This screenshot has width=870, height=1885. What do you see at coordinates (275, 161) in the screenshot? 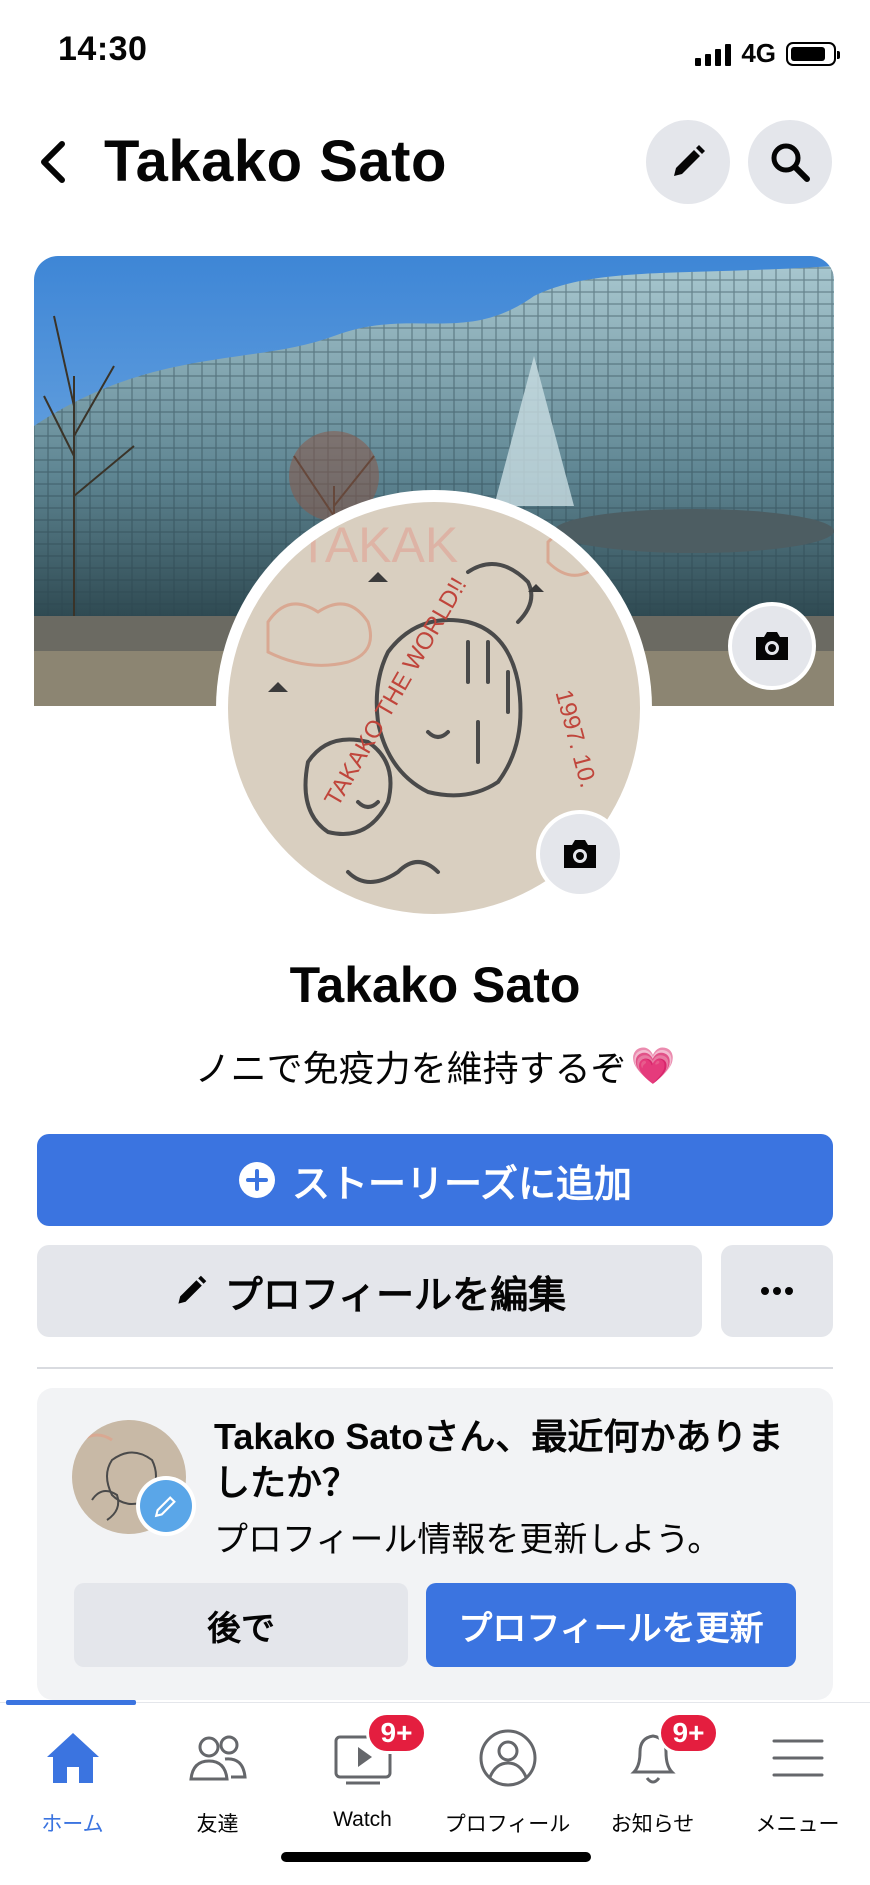
I see `page-title: Takako Sato` at bounding box center [275, 161].